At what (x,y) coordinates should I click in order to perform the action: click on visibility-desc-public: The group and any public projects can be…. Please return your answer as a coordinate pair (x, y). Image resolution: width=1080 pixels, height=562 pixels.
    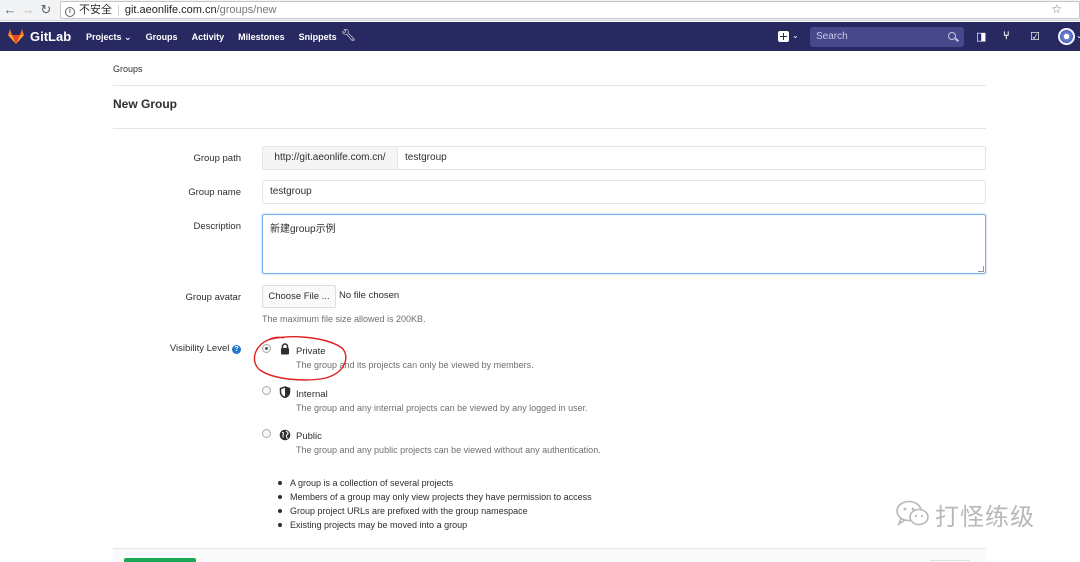
    Looking at the image, I should click on (448, 450).